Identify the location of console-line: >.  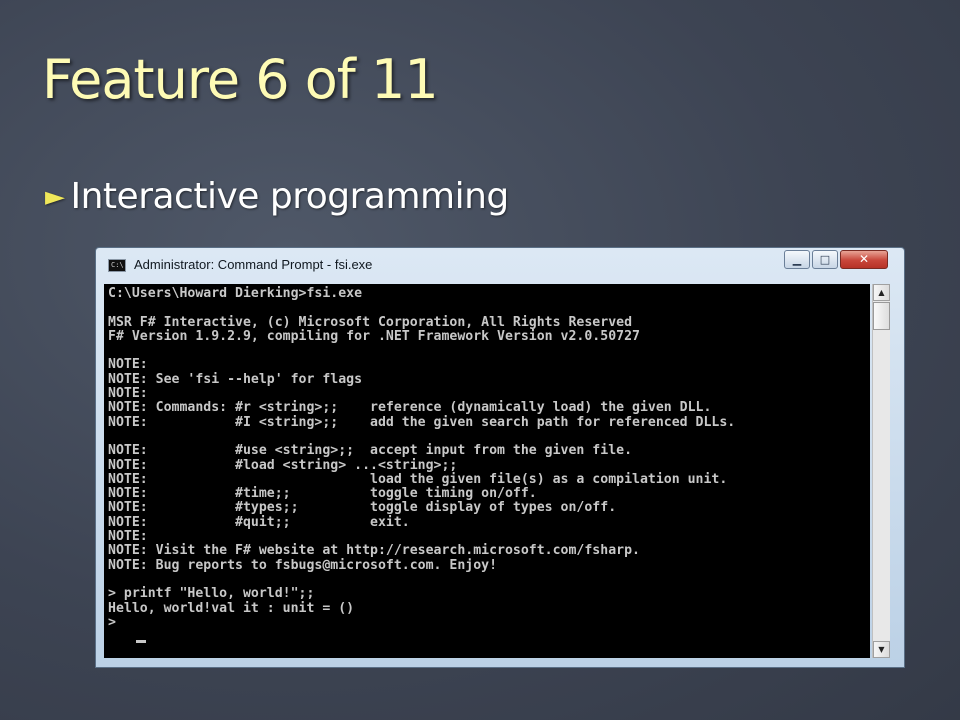
(112, 622).